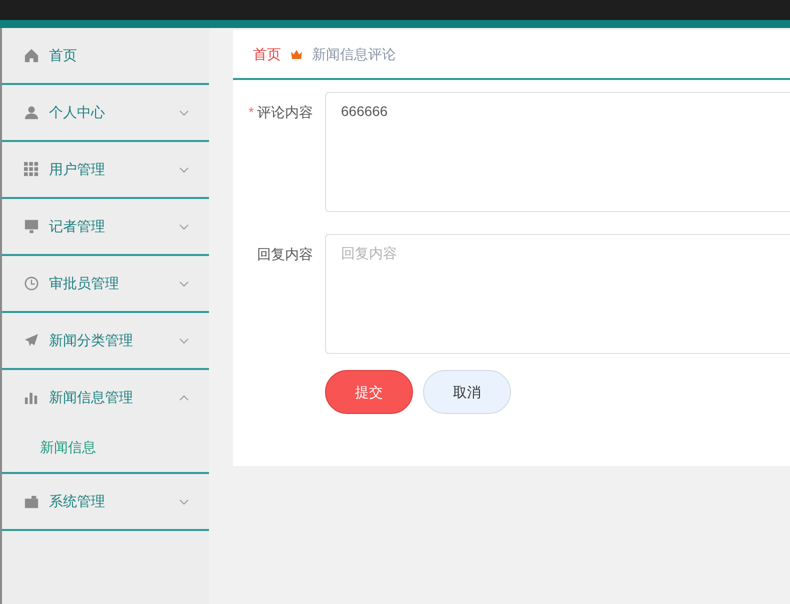  I want to click on submenu-item: 新闻信息, so click(105, 447).